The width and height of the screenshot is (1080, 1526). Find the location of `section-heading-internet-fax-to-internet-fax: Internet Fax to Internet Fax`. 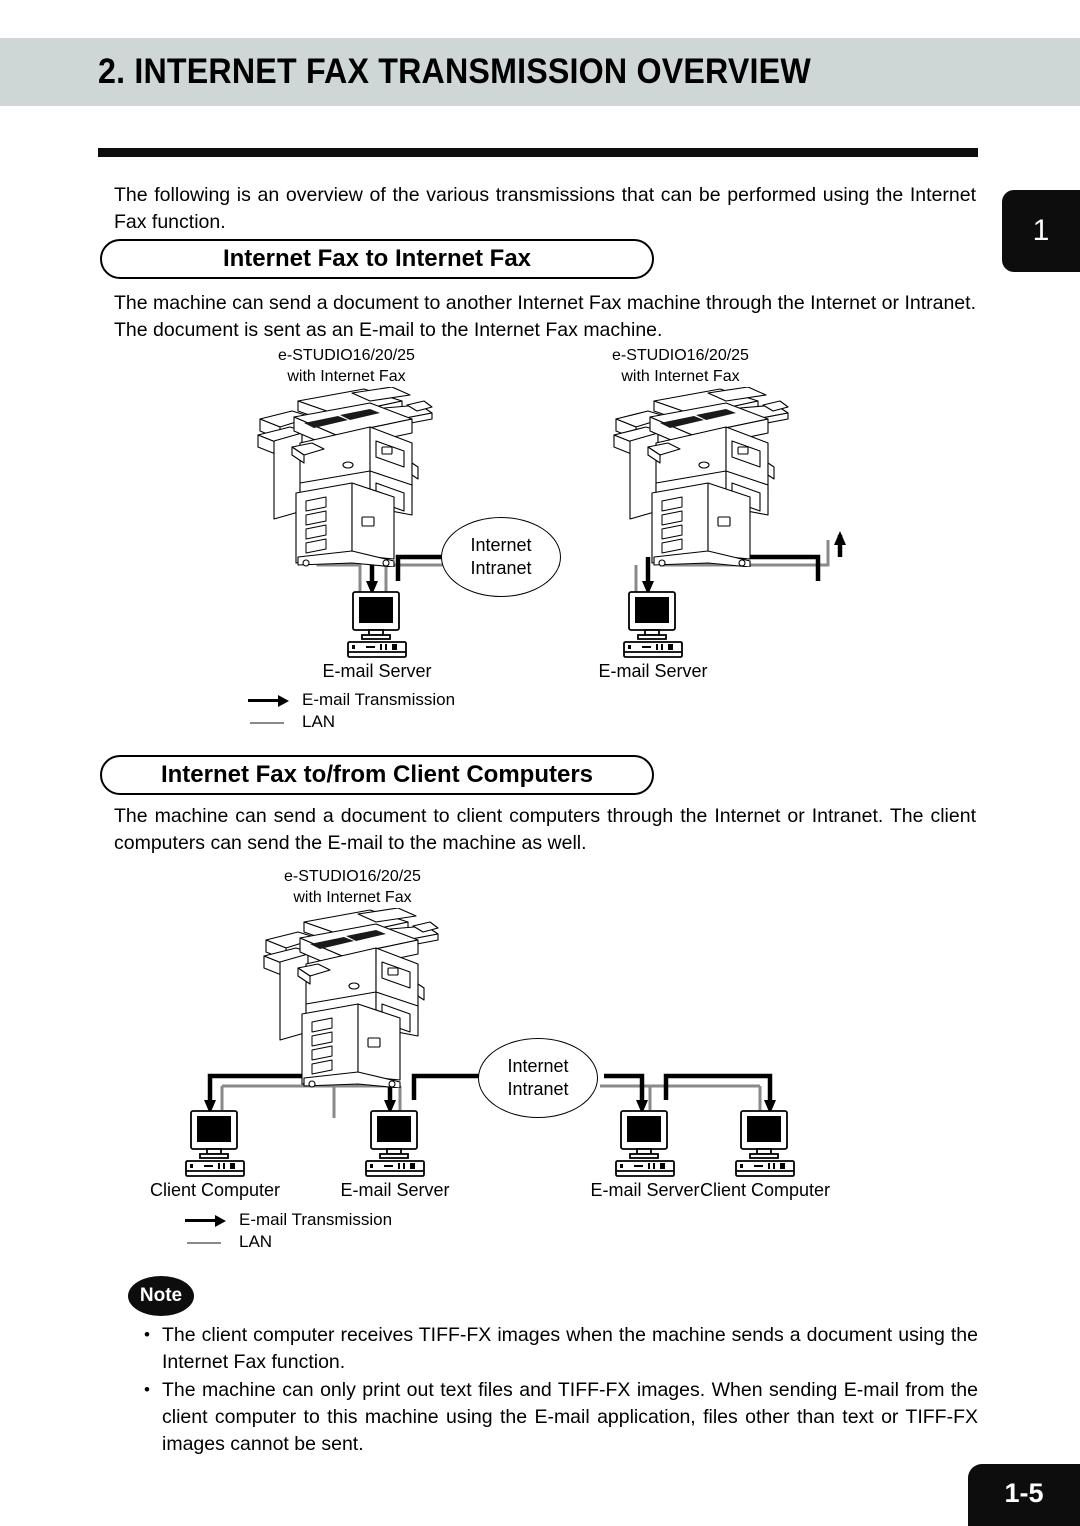

section-heading-internet-fax-to-internet-fax: Internet Fax to Internet Fax is located at coordinates (377, 259).